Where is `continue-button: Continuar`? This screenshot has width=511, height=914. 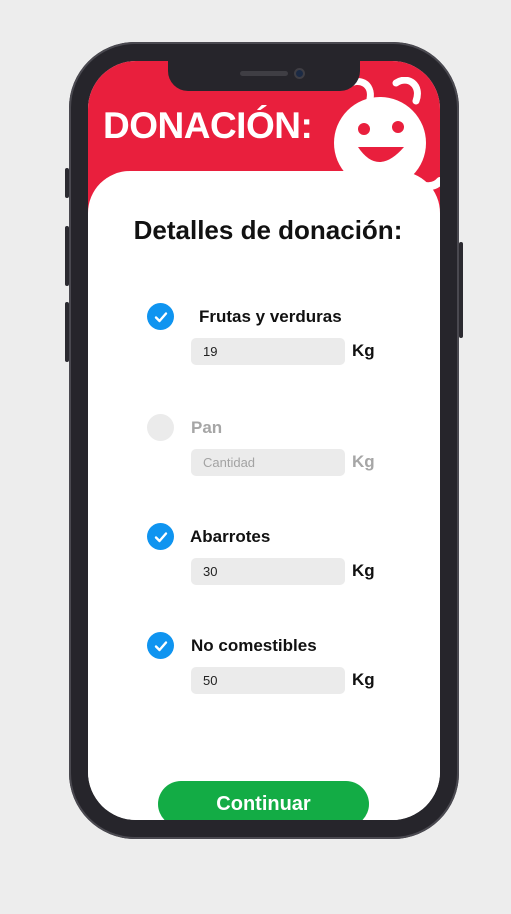
continue-button: Continuar is located at coordinates (263, 800).